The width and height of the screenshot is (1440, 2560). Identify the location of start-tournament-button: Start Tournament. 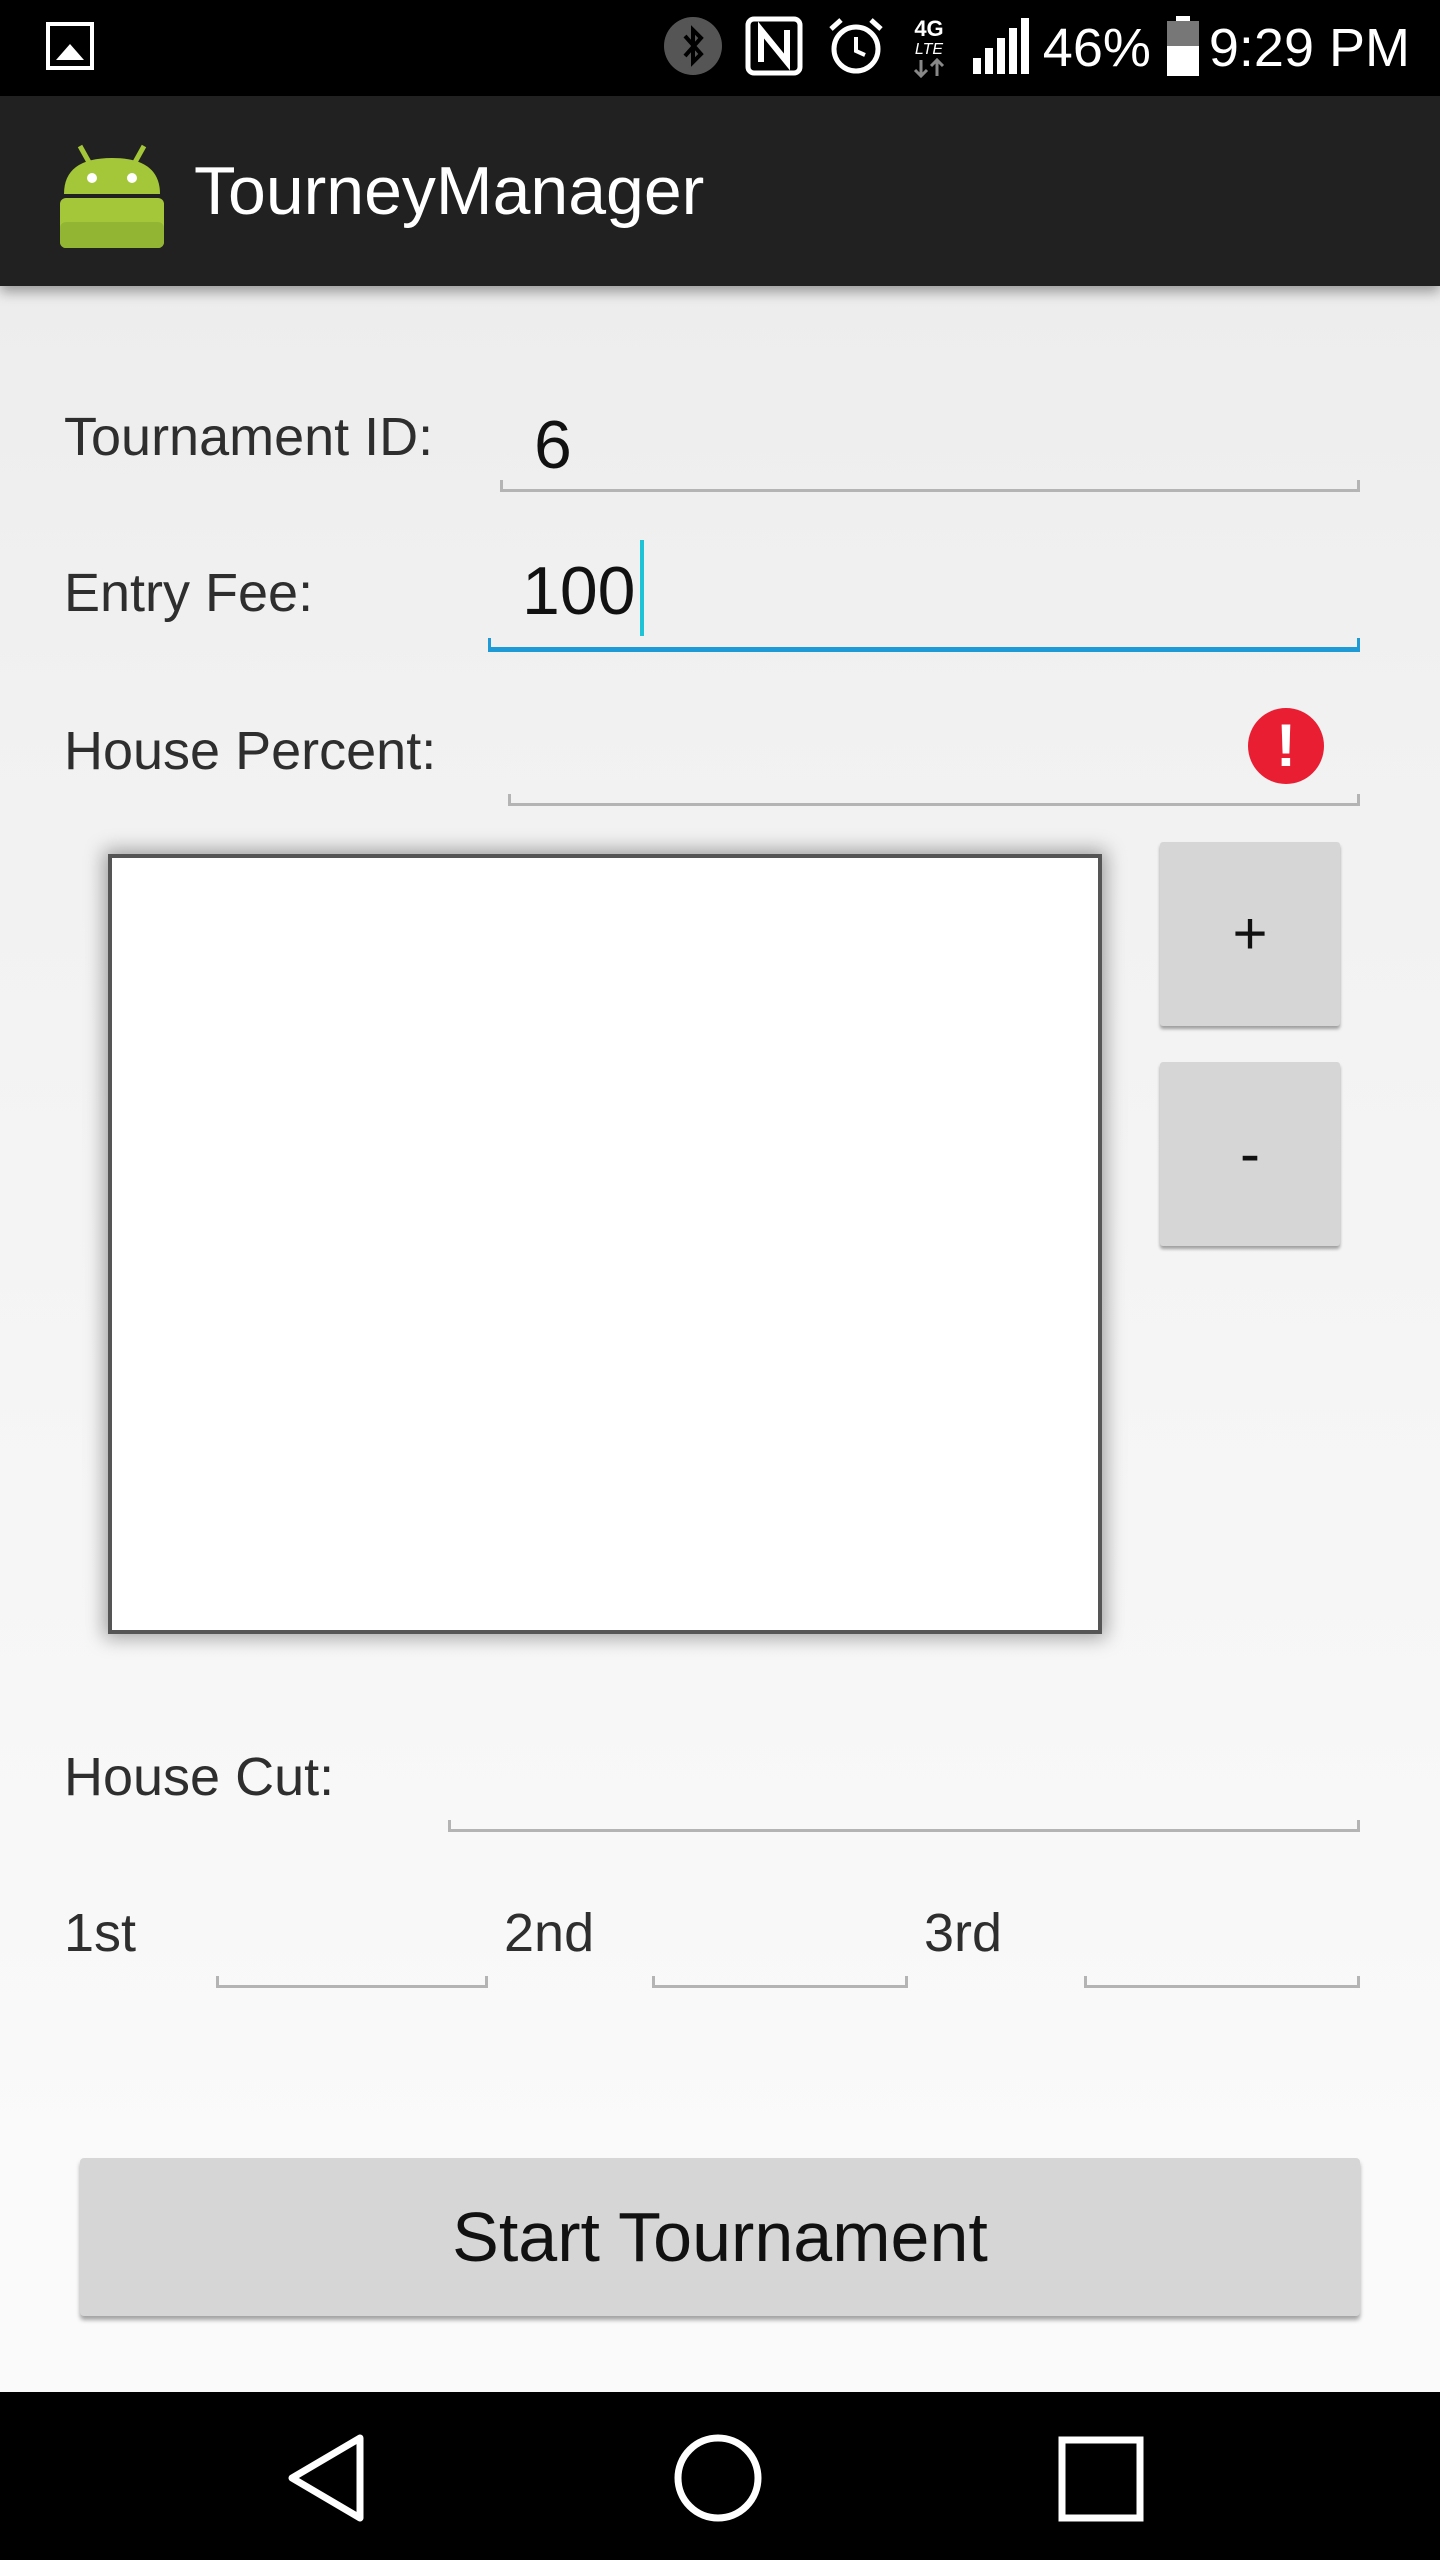
(720, 2237).